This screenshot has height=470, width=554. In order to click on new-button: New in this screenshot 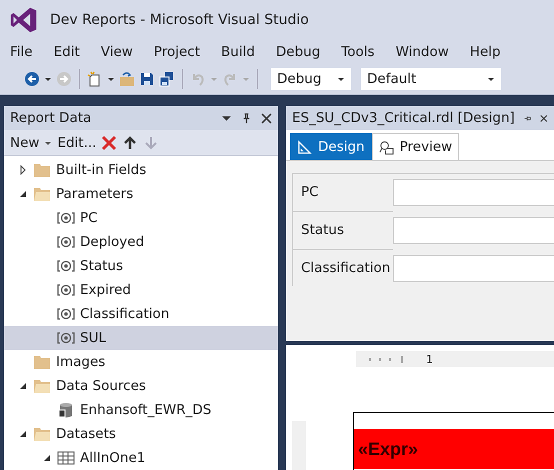, I will do `click(25, 142)`.